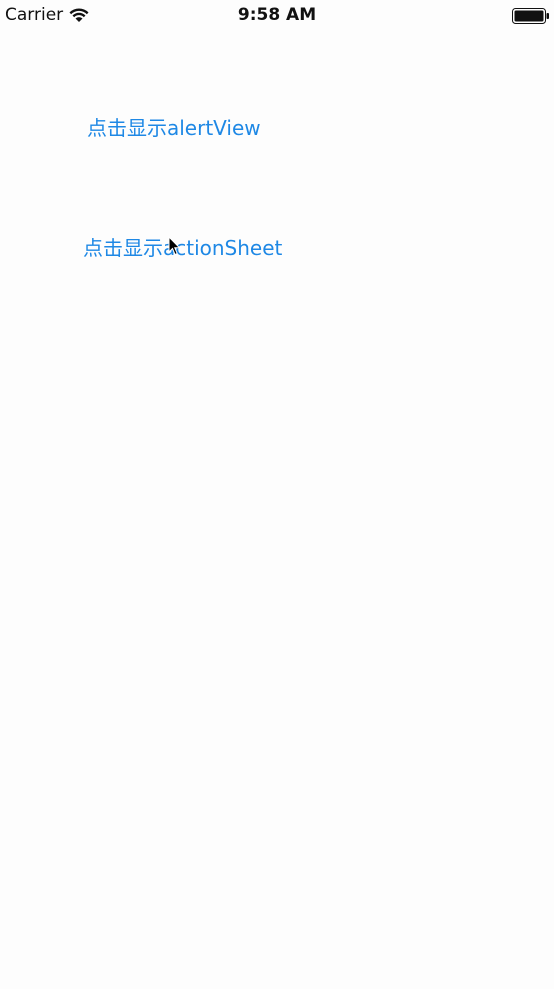 The height and width of the screenshot is (989, 554). I want to click on show-action-sheet-button: 点击显示actionSheet, so click(182, 248).